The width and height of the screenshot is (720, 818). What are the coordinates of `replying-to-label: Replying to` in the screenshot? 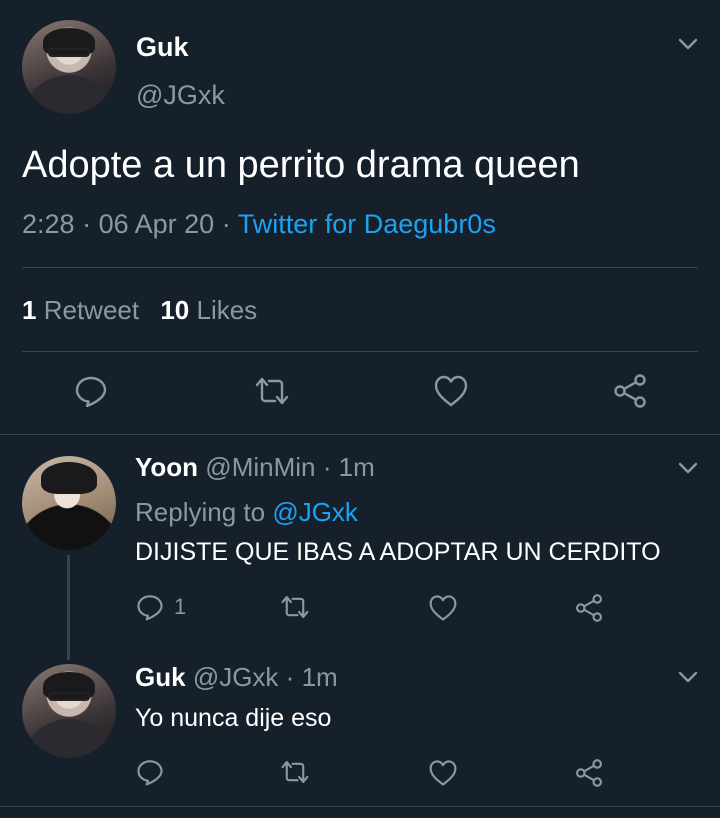 It's located at (200, 512).